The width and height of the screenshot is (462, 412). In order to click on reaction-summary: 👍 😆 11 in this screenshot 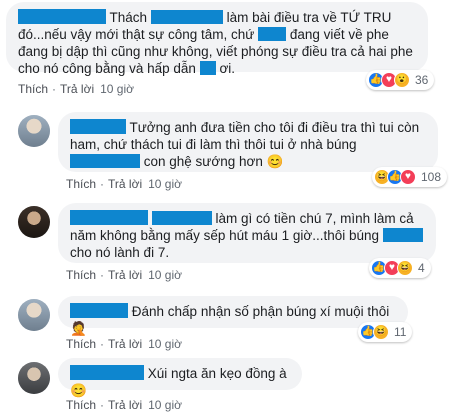, I will do `click(385, 332)`.